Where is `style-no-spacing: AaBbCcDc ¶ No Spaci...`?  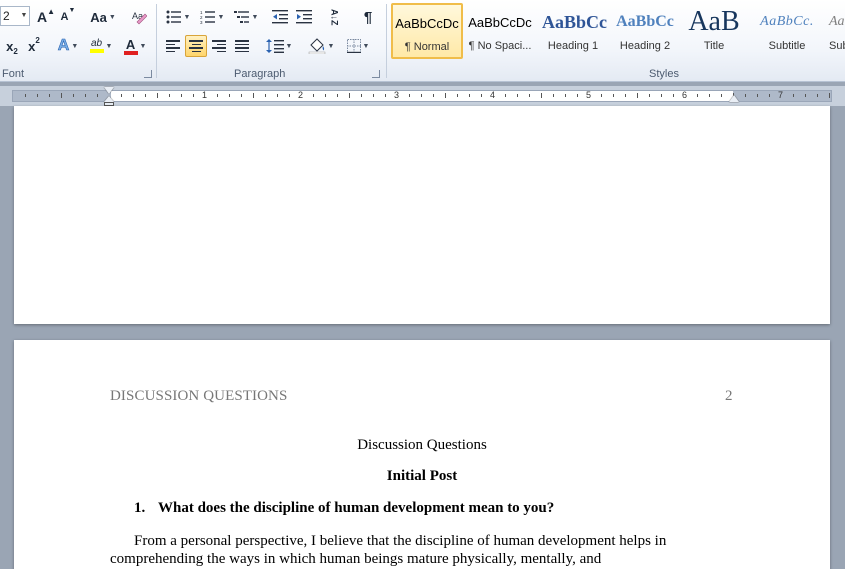
style-no-spacing: AaBbCcDc ¶ No Spaci... is located at coordinates (500, 31).